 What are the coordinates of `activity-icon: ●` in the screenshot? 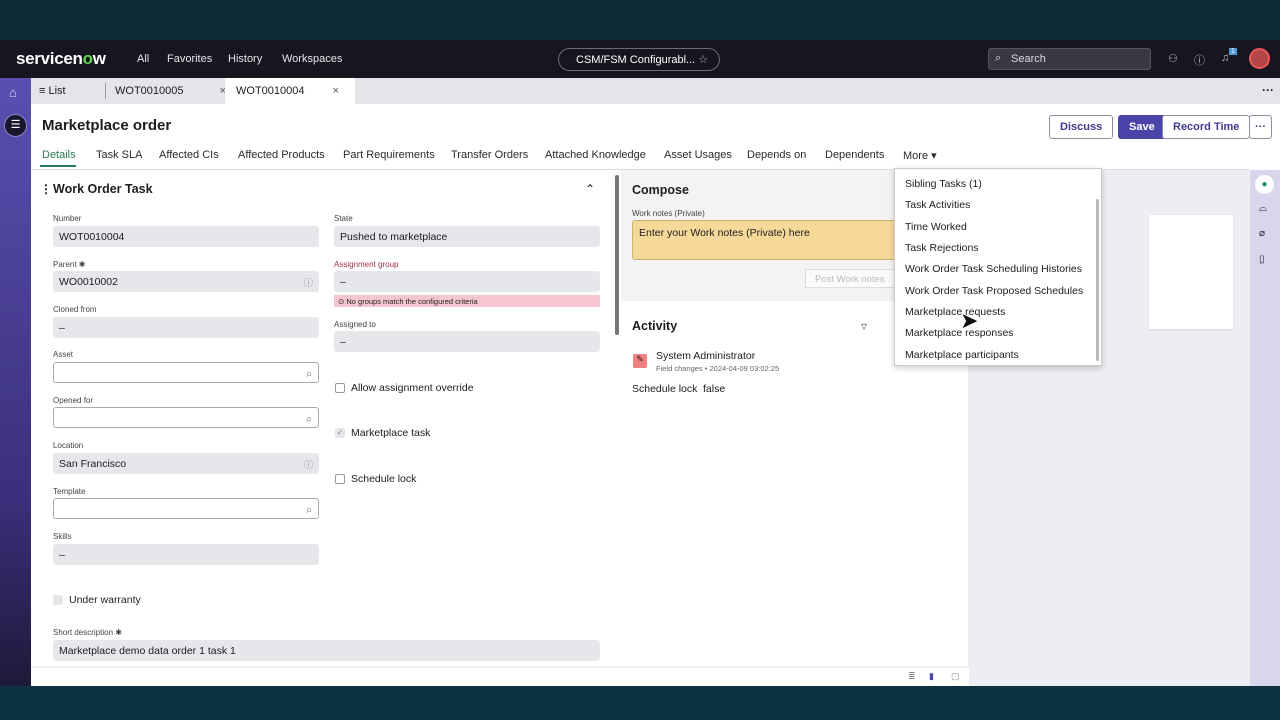 It's located at (1264, 184).